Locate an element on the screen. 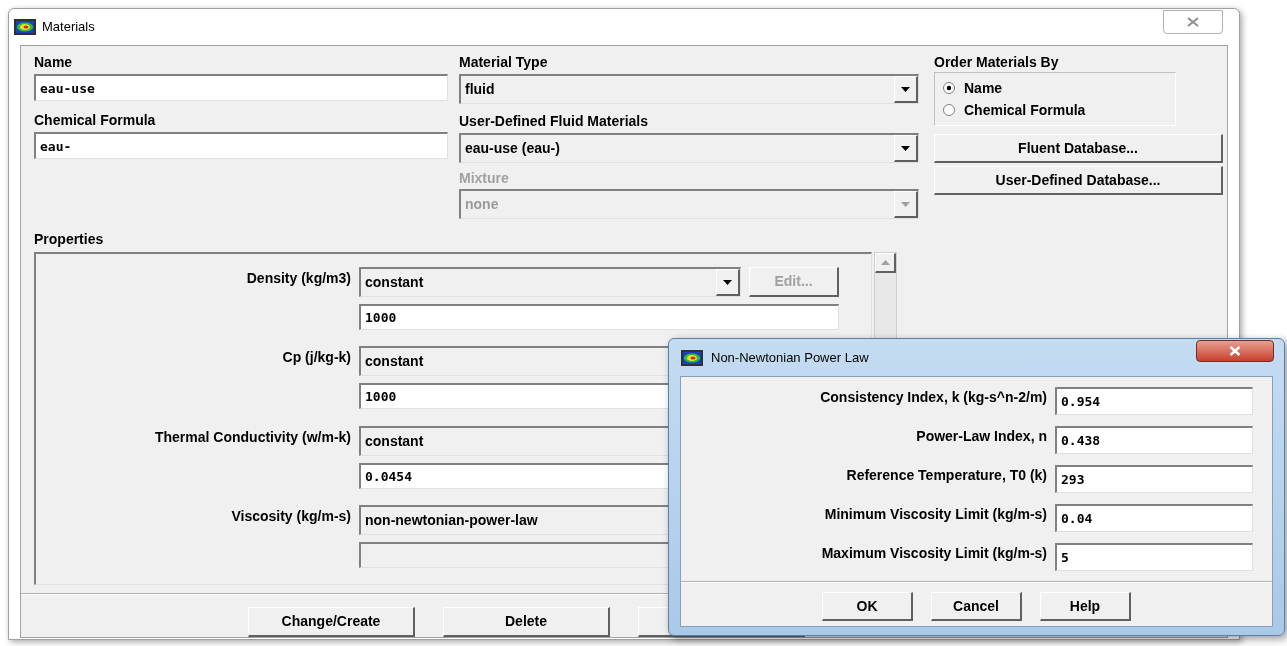 This screenshot has width=1287, height=646. parameter-field: 5 is located at coordinates (1154, 557).